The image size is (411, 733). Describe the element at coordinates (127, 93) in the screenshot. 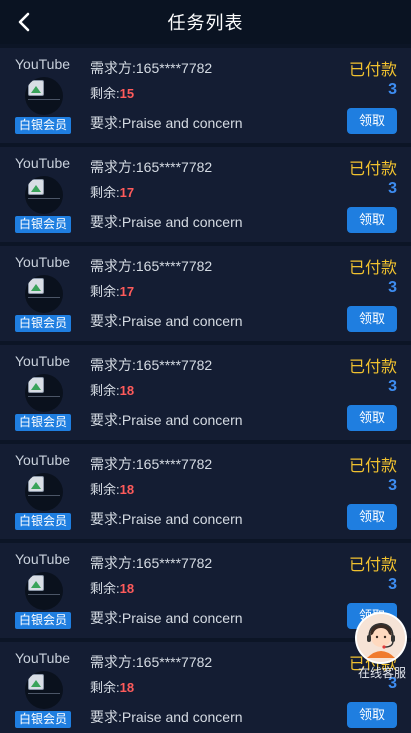

I see `remaining-value: 15` at that location.